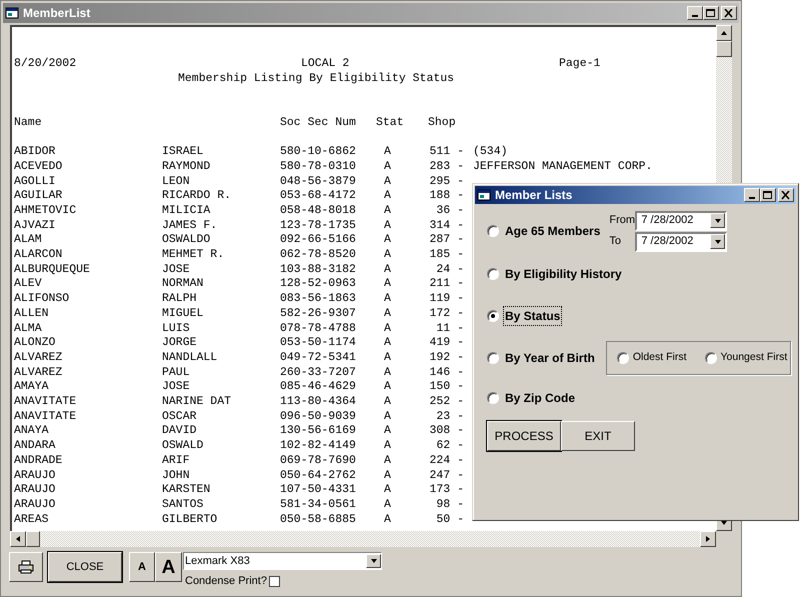 This screenshot has width=800, height=597. I want to click on exit-button: EXIT, so click(598, 436).